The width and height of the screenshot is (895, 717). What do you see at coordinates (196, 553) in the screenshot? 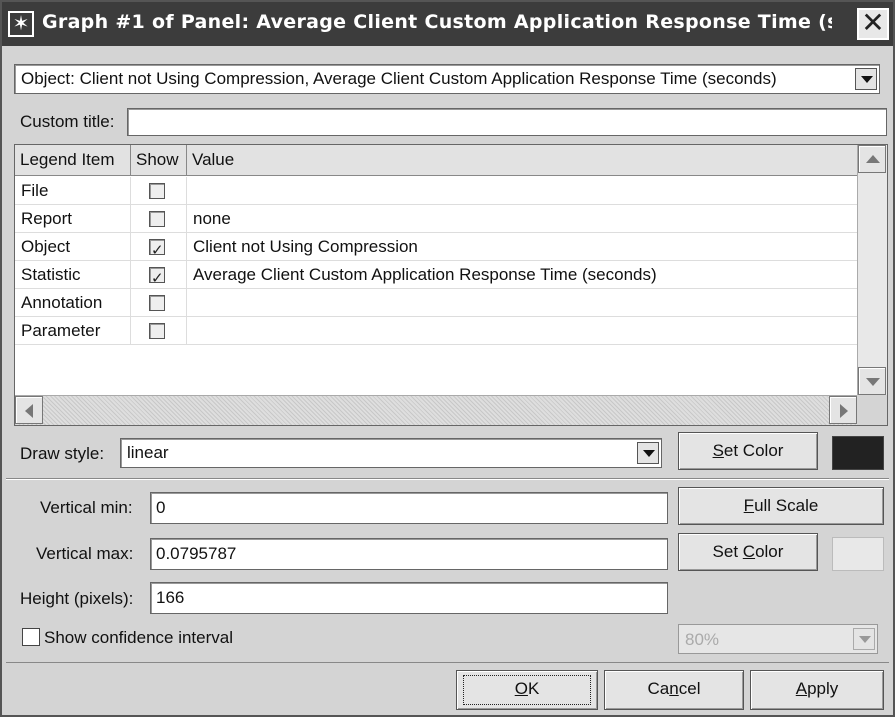
I see `vertical-max-value: 0.0795787` at bounding box center [196, 553].